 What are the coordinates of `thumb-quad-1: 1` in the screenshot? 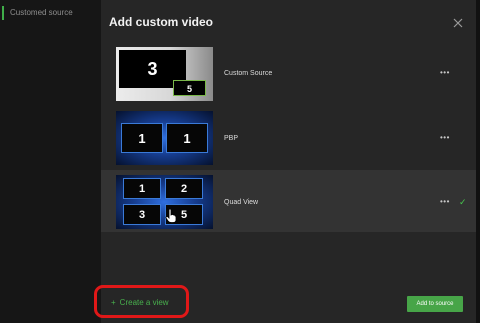 It's located at (142, 188).